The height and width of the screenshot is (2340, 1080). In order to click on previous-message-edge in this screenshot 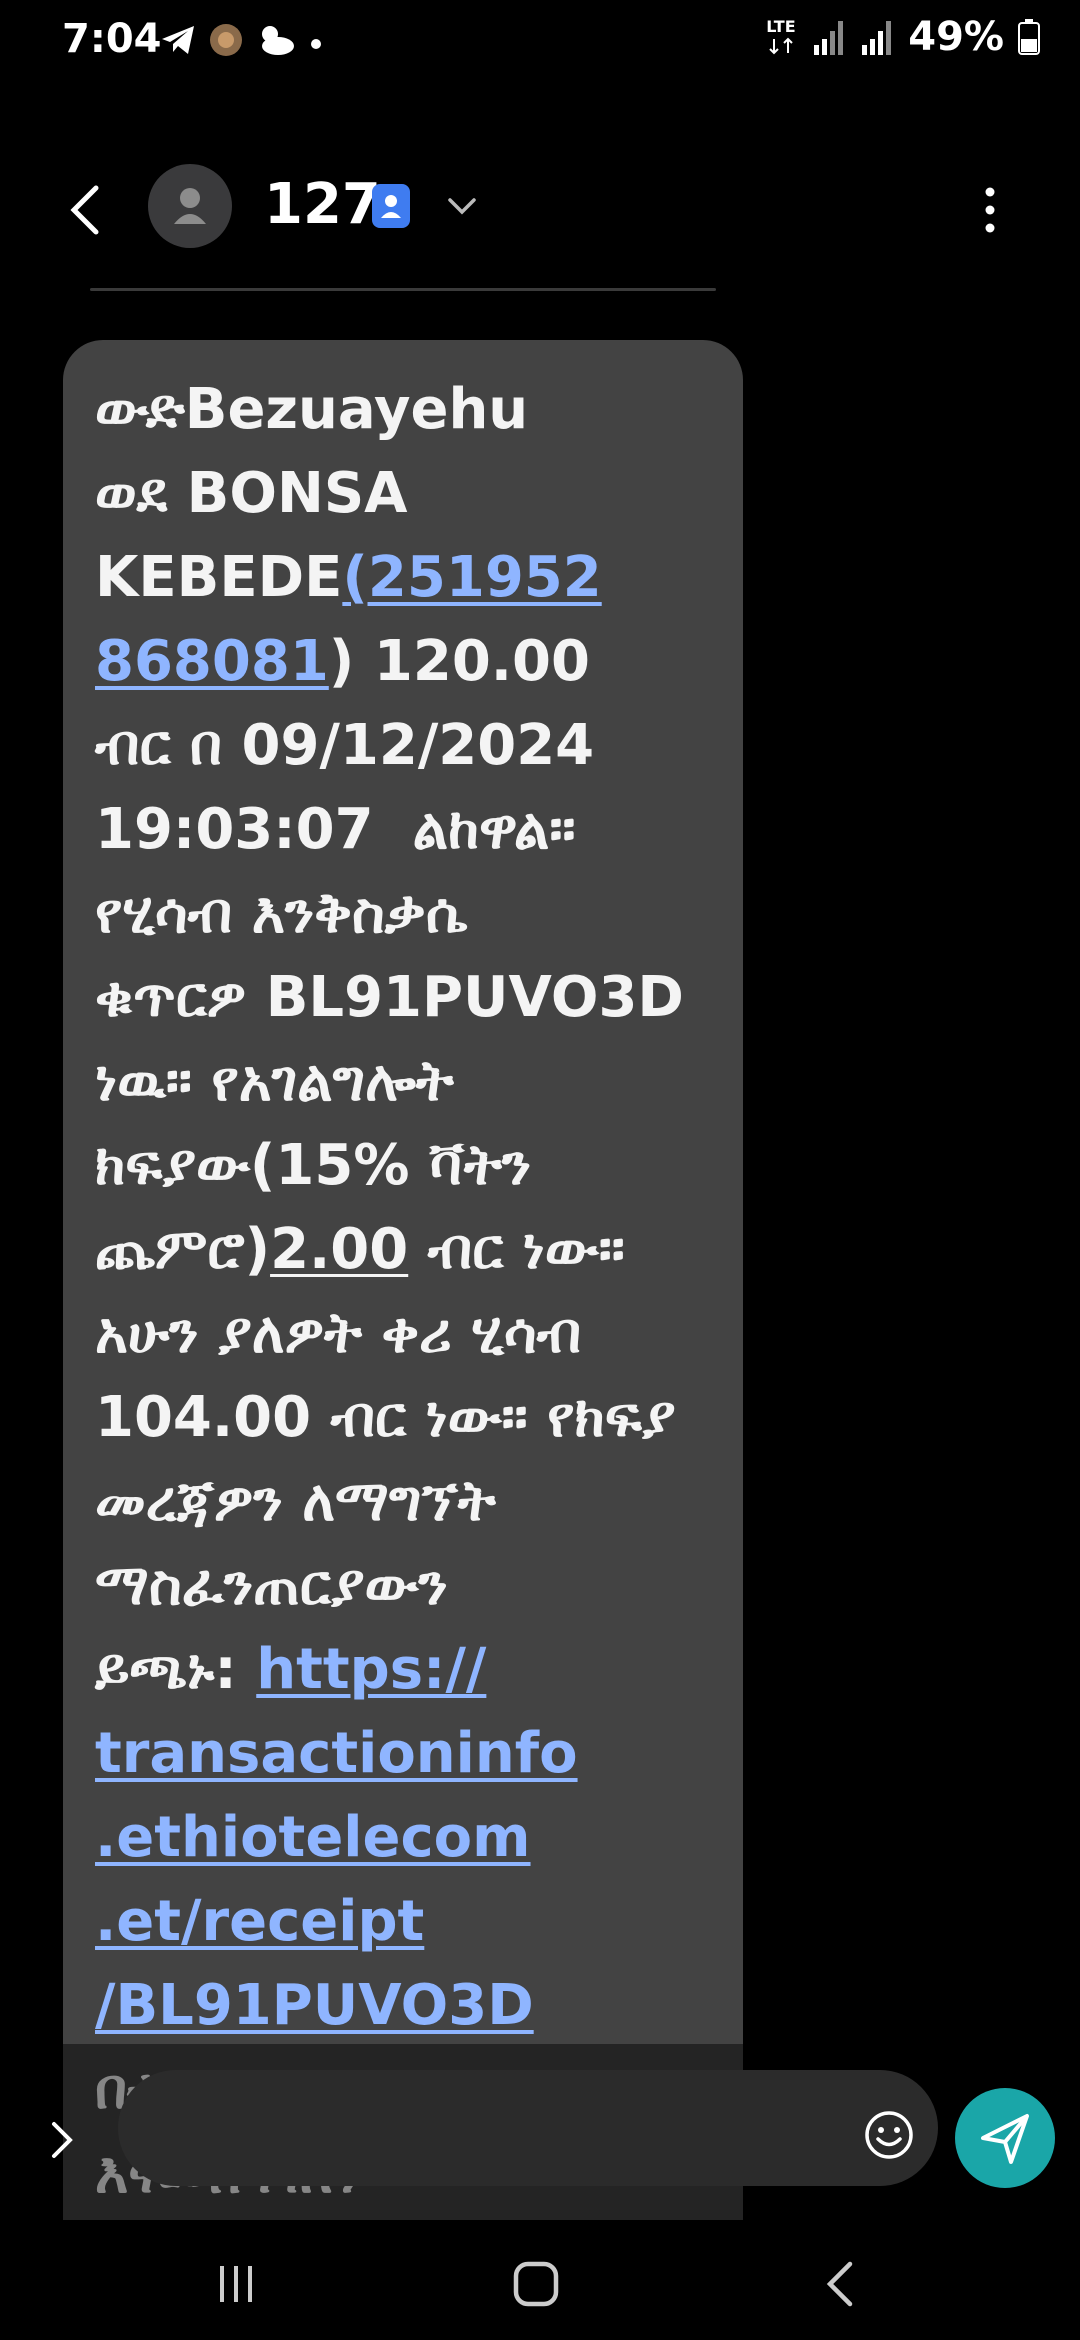, I will do `click(403, 289)`.